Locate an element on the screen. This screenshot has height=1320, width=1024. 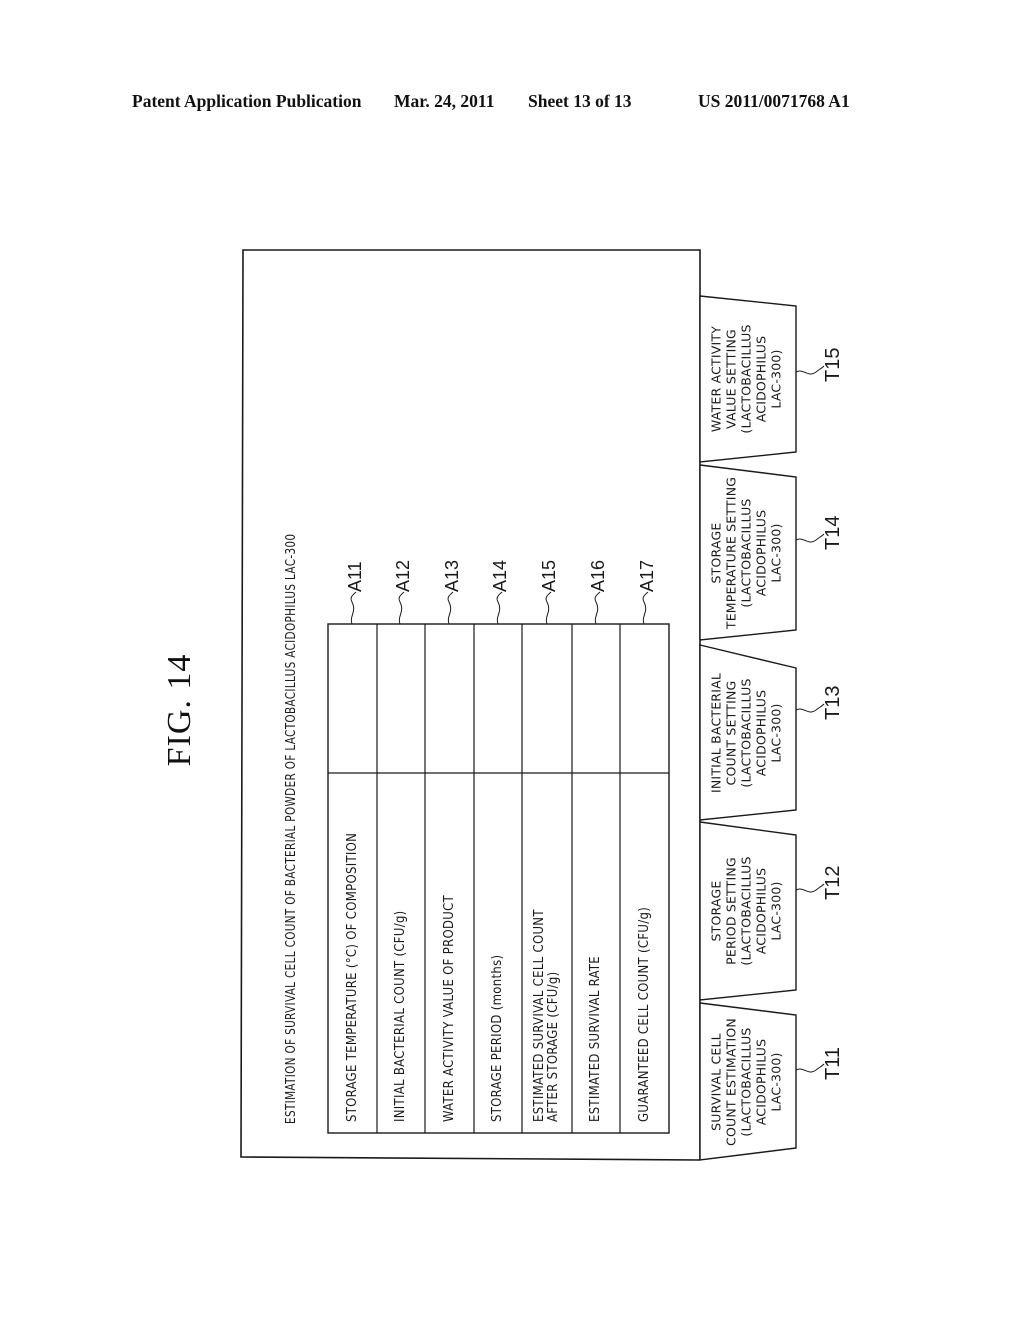
leader-line-t12 is located at coordinates (810, 888).